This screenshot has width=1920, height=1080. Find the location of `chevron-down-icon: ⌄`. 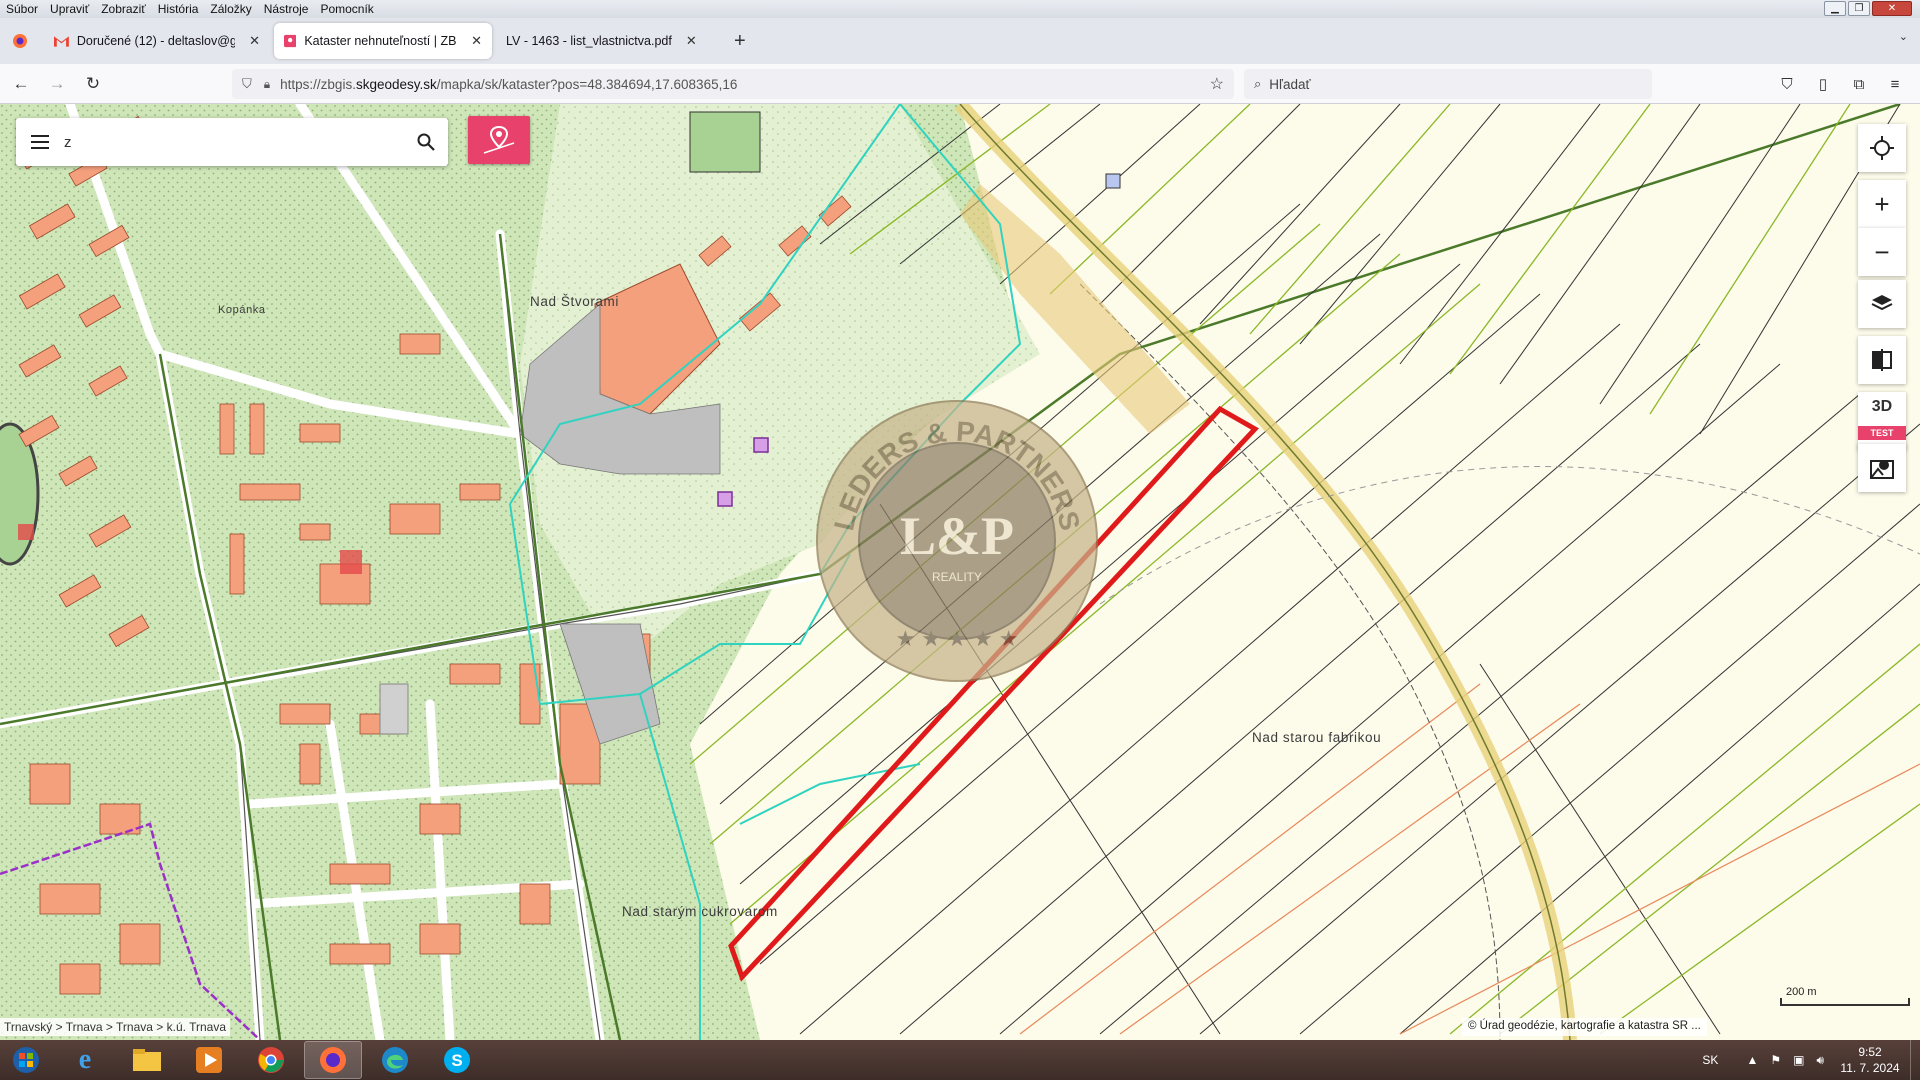

chevron-down-icon: ⌄ is located at coordinates (1903, 36).